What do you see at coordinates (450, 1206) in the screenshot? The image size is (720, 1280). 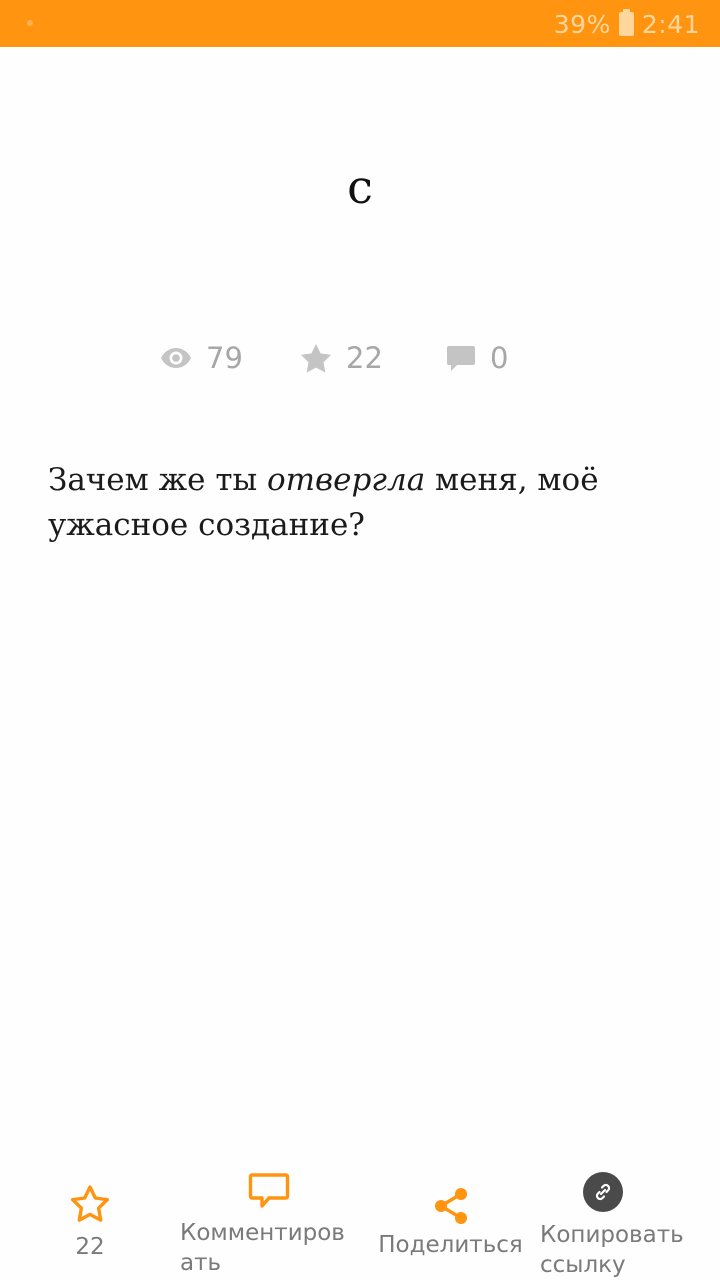 I see `share-icon` at bounding box center [450, 1206].